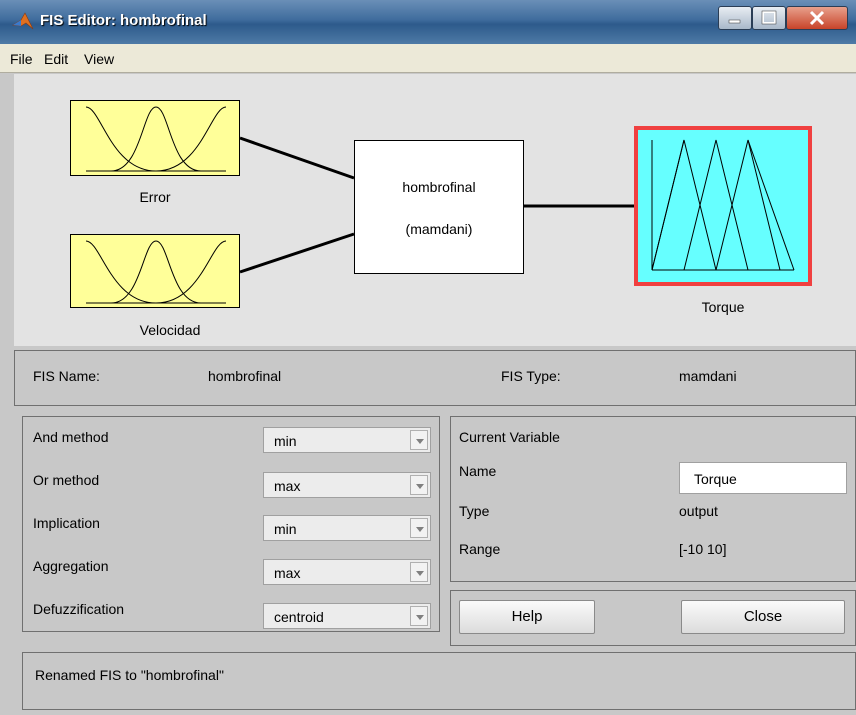  What do you see at coordinates (698, 511) in the screenshot?
I see `variable-type-value: output` at bounding box center [698, 511].